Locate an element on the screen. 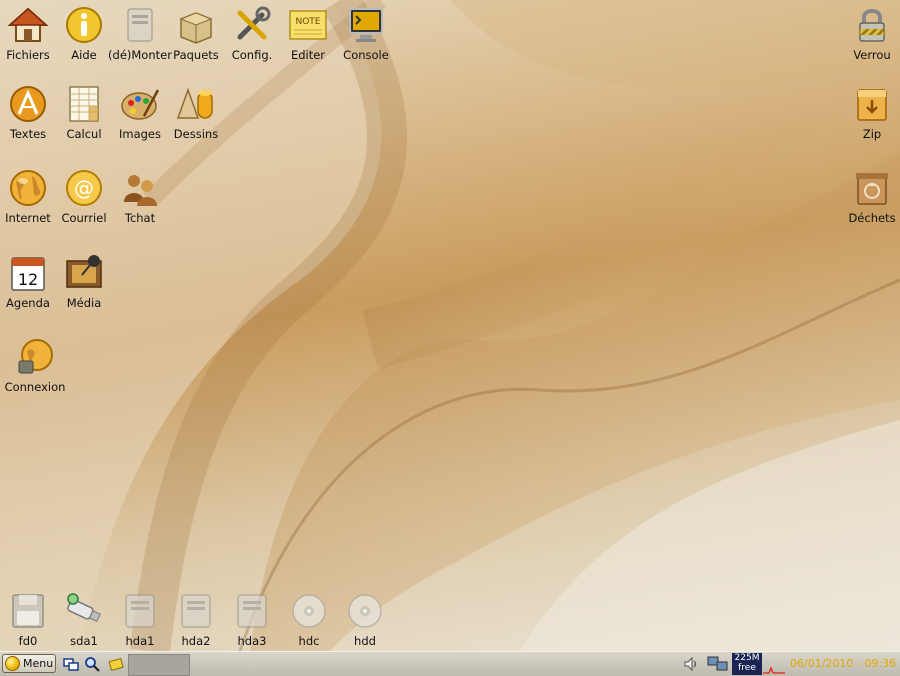 This screenshot has width=900, height=676. icon-label: hdd is located at coordinates (365, 641).